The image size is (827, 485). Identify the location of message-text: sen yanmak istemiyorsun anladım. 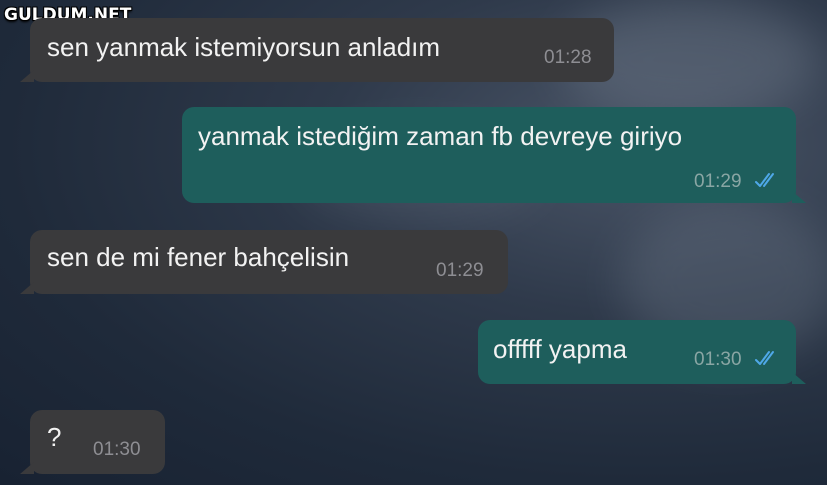
(244, 47).